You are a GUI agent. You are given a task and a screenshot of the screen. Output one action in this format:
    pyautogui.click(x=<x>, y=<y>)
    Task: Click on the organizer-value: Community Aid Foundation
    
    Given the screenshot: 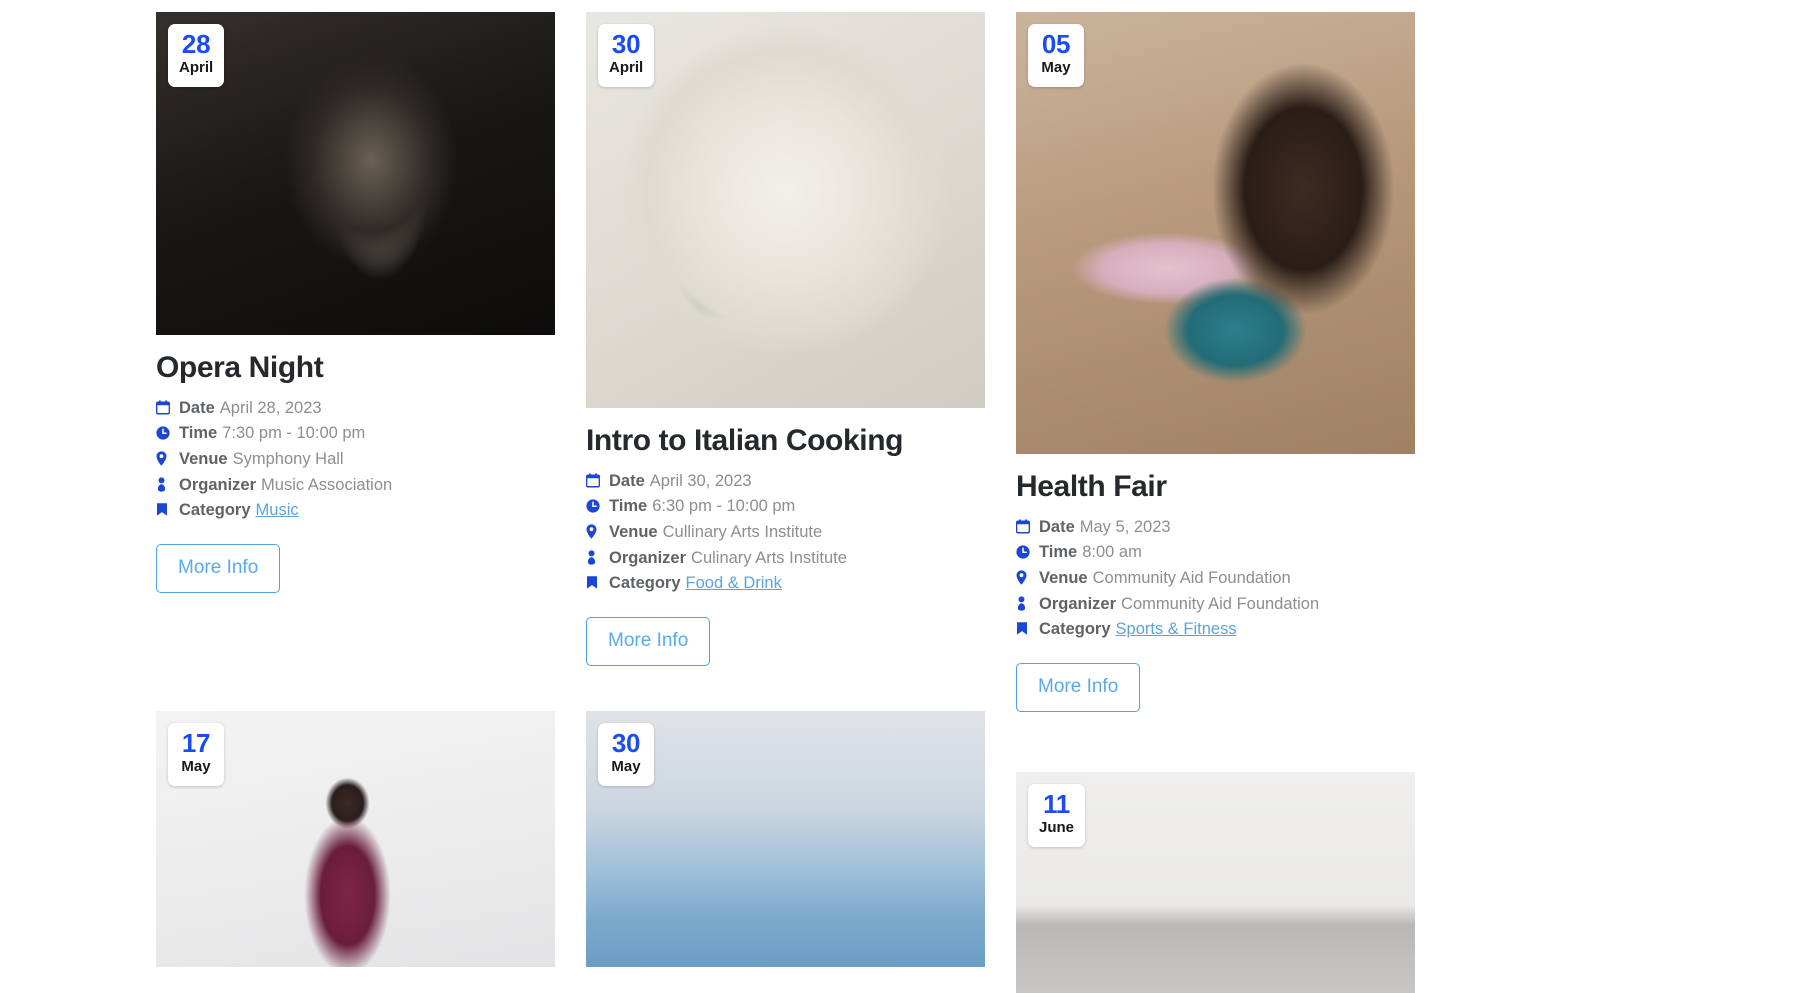 What is the action you would take?
    pyautogui.click(x=1220, y=603)
    